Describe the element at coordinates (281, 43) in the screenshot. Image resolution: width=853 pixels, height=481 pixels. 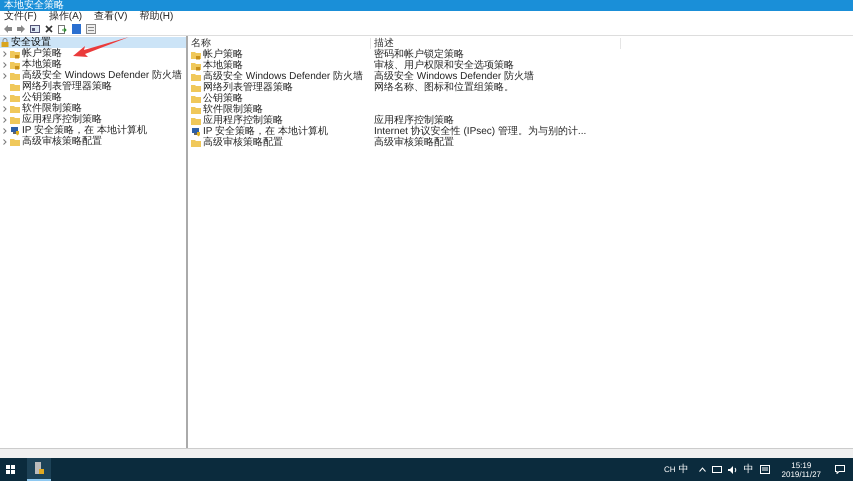
I see `column-header: 名称` at that location.